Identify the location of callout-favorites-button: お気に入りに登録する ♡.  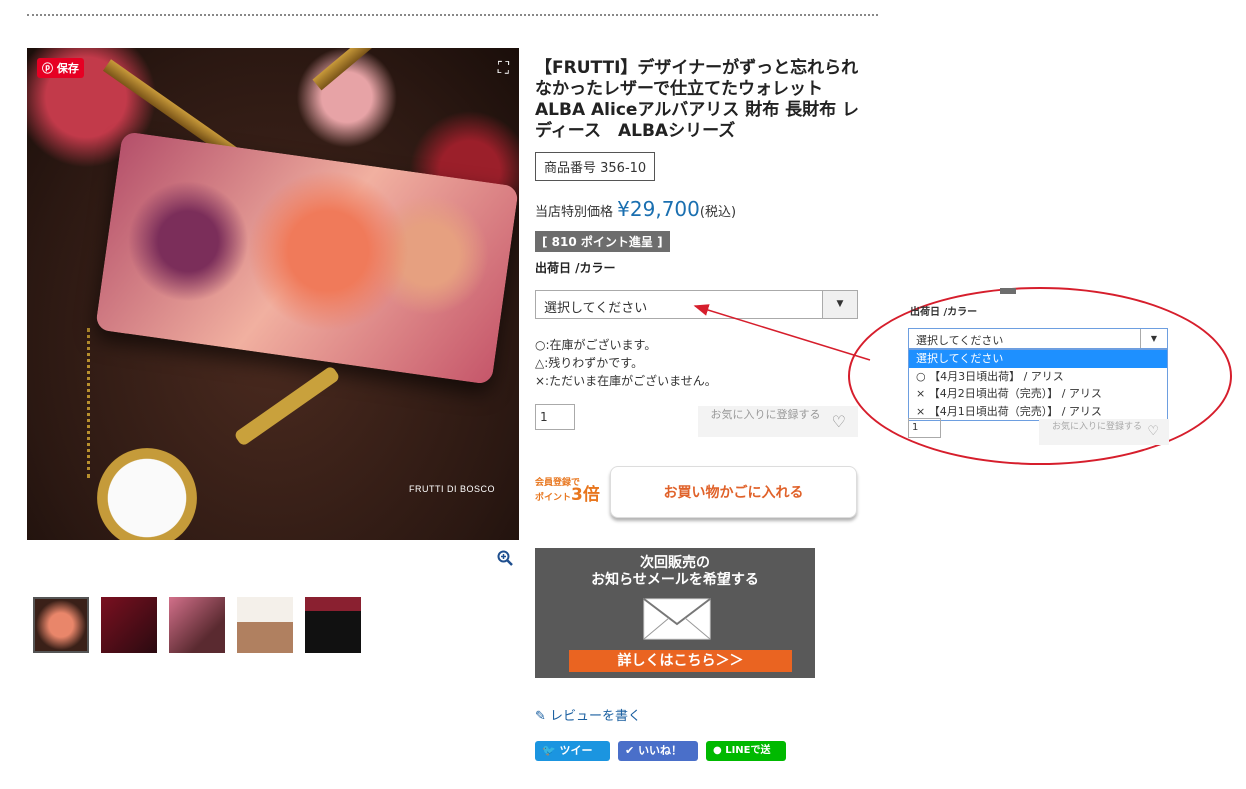
(1104, 432).